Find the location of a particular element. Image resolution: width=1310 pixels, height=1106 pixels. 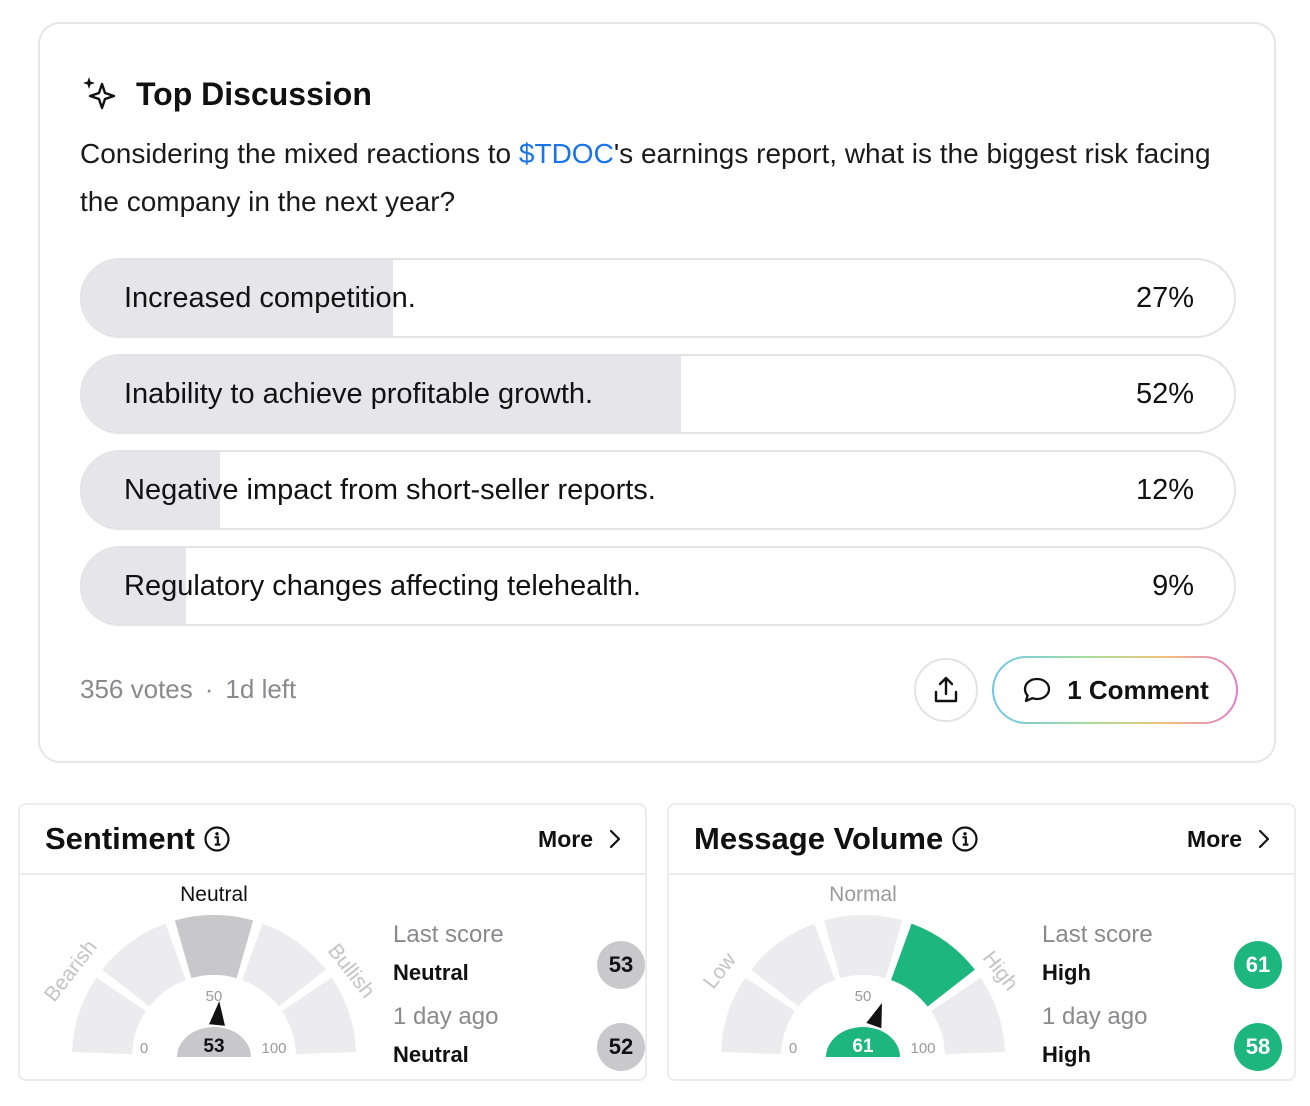

sentiment-gauge: Neutral Bearish Bullish 0 50 100 53 is located at coordinates (209, 970).